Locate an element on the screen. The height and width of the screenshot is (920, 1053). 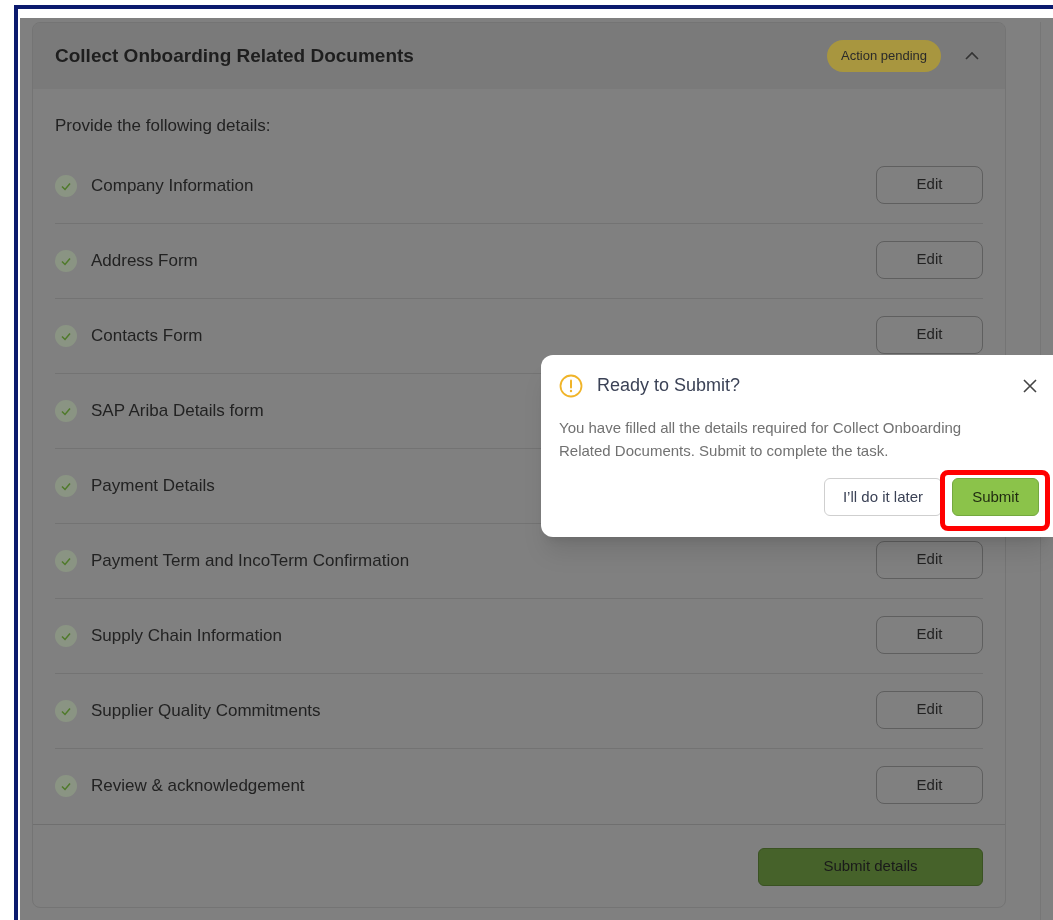
item-label: Contacts Form is located at coordinates (147, 335).